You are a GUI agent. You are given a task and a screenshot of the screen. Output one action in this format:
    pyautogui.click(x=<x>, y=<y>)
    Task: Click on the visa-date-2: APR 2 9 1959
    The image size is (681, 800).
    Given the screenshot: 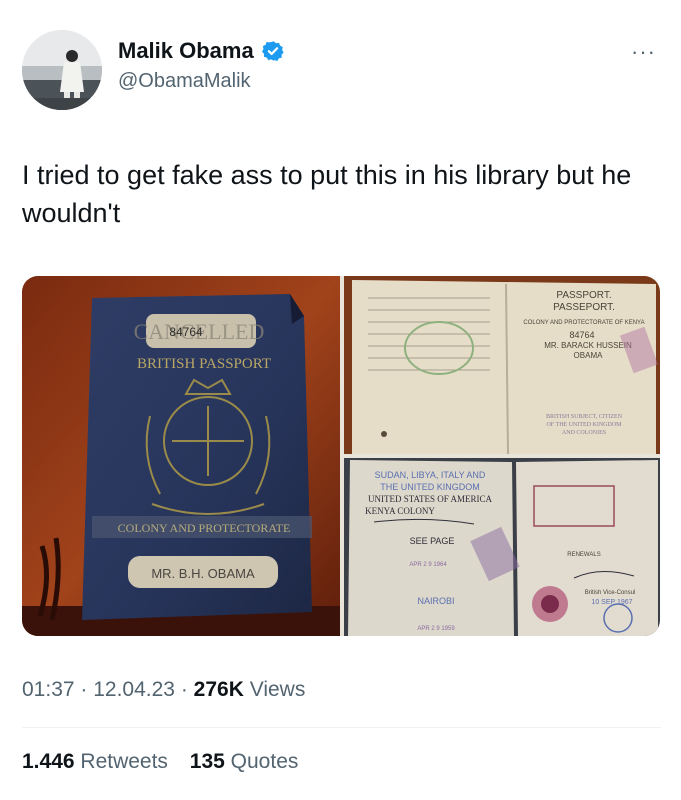 What is the action you would take?
    pyautogui.click(x=436, y=629)
    